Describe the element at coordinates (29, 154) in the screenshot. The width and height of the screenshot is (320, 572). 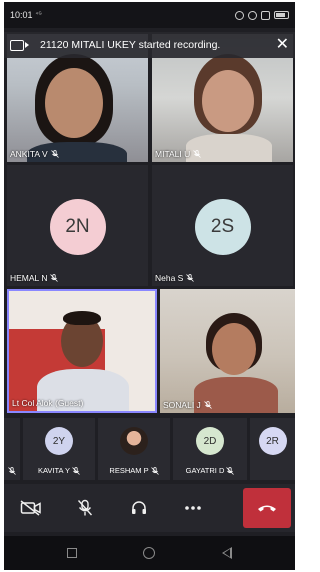
I see `participant-name: ANKITA V` at that location.